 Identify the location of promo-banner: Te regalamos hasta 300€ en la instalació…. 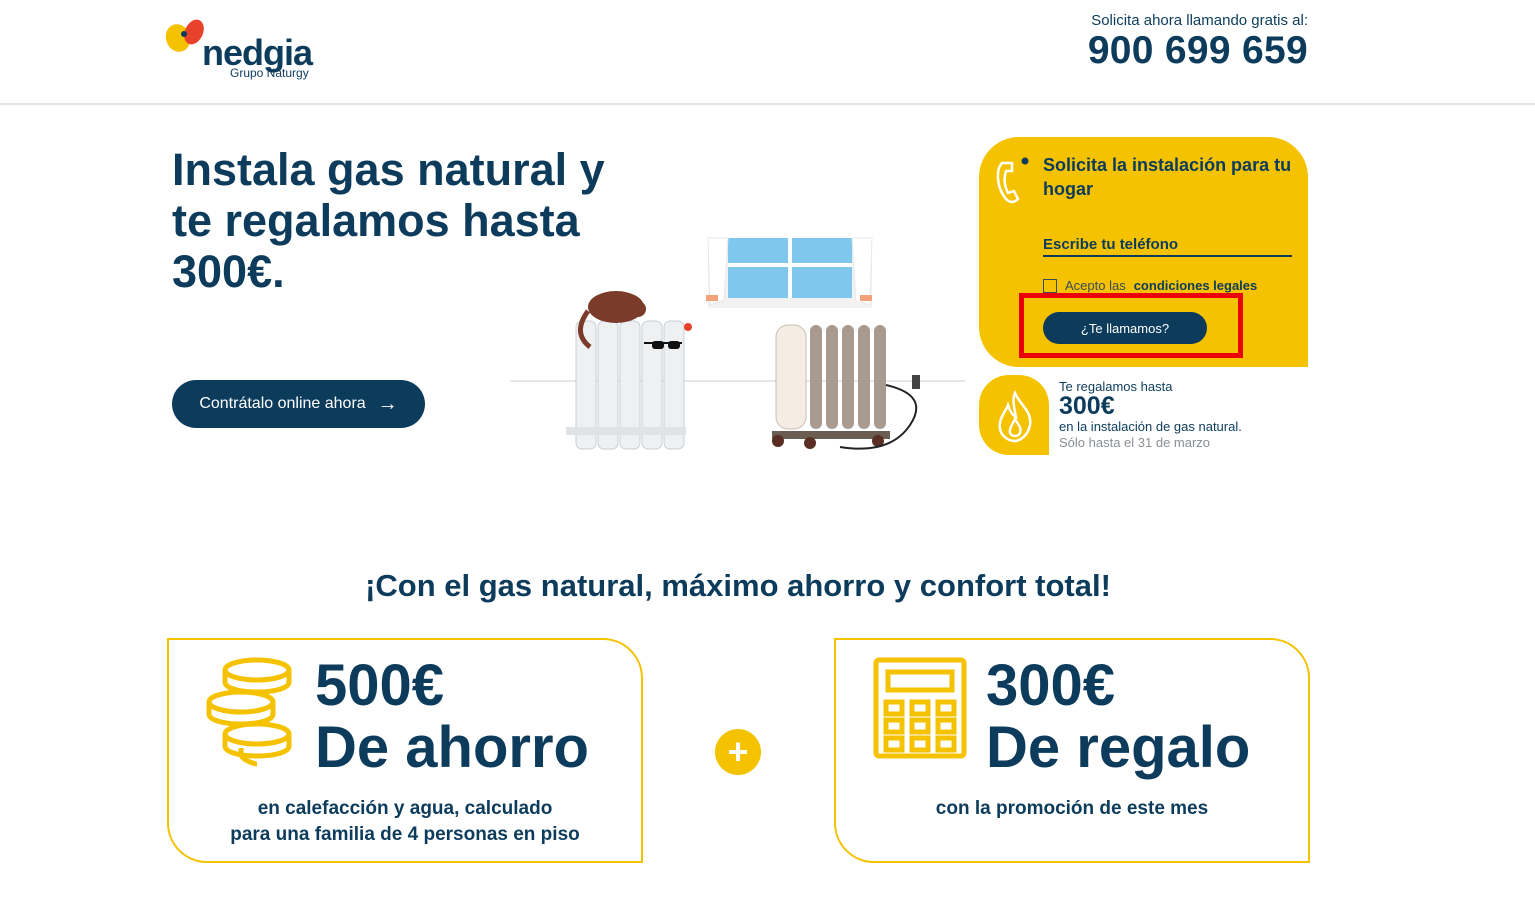
(1143, 415).